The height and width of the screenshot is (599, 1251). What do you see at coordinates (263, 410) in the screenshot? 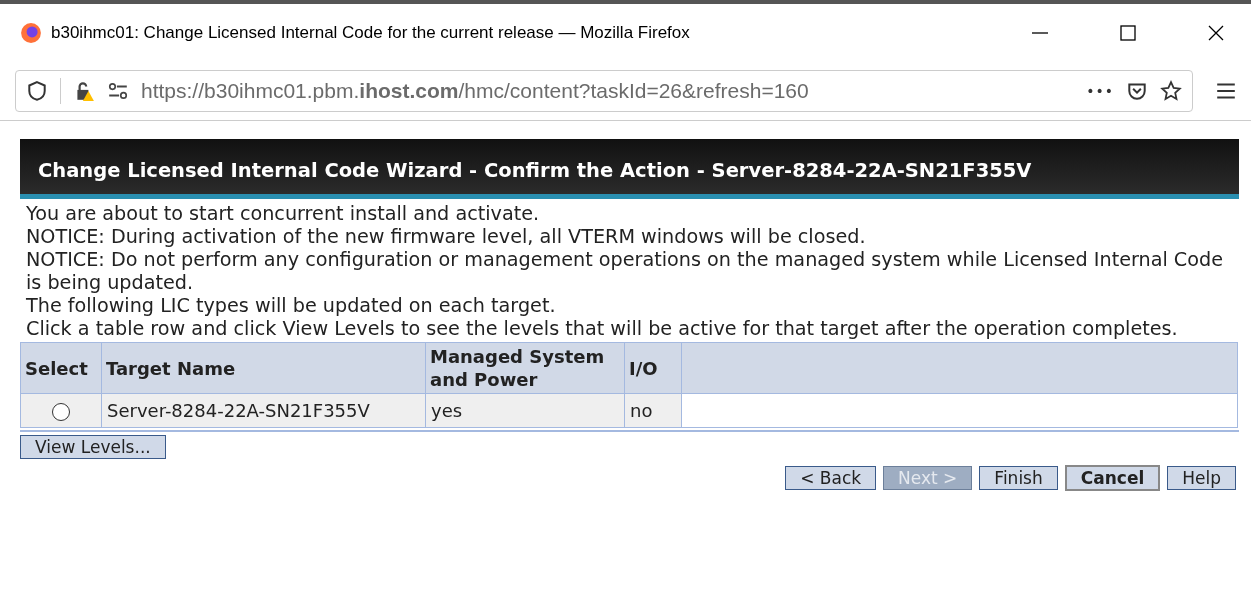
I see `table-cell: Server-8284-22A-SN21F355V` at bounding box center [263, 410].